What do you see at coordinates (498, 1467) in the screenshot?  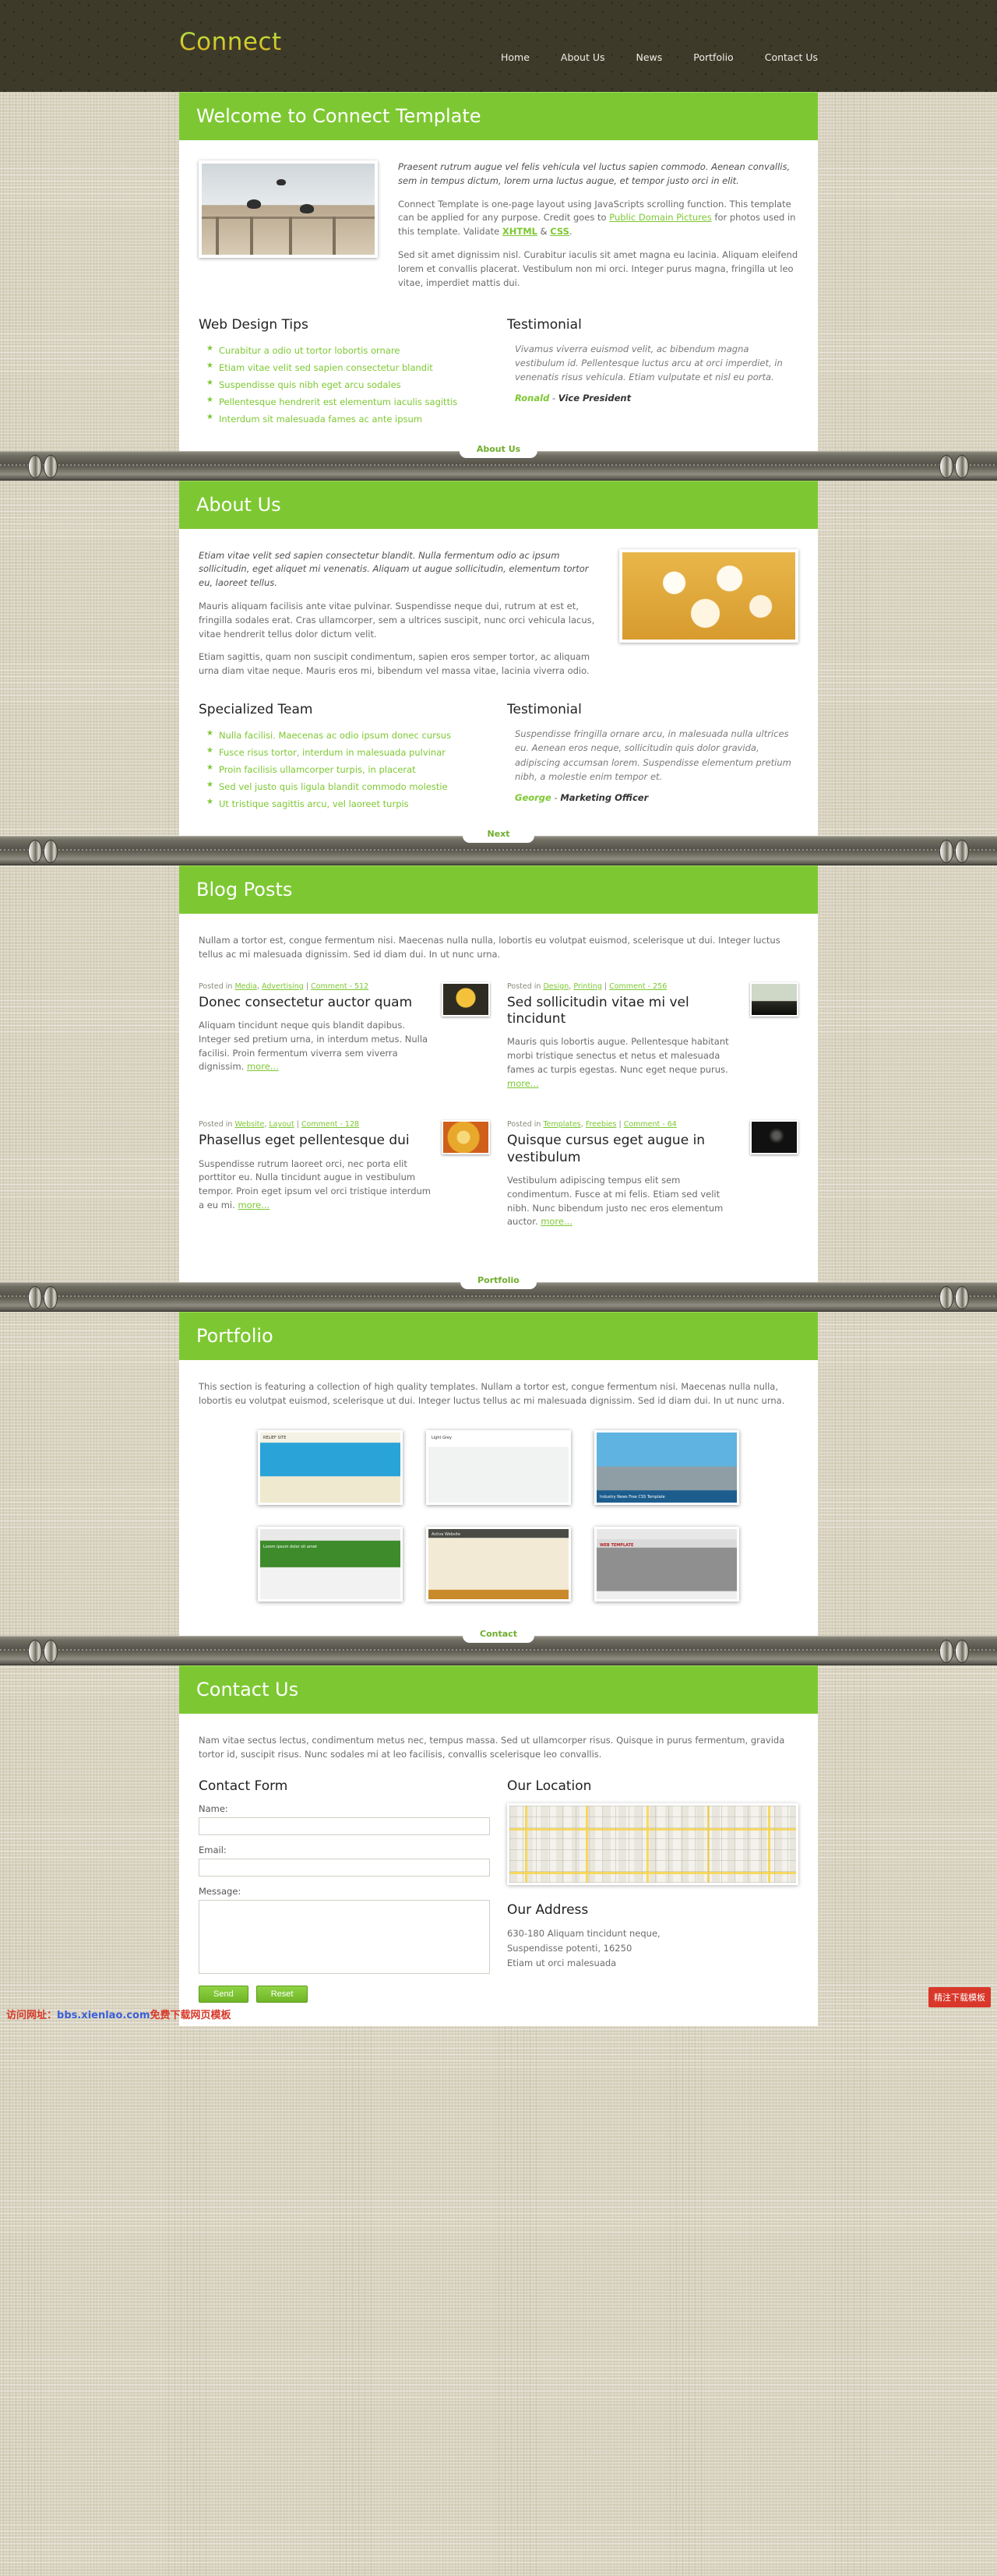 I see `portfolio-item: Light Grey` at bounding box center [498, 1467].